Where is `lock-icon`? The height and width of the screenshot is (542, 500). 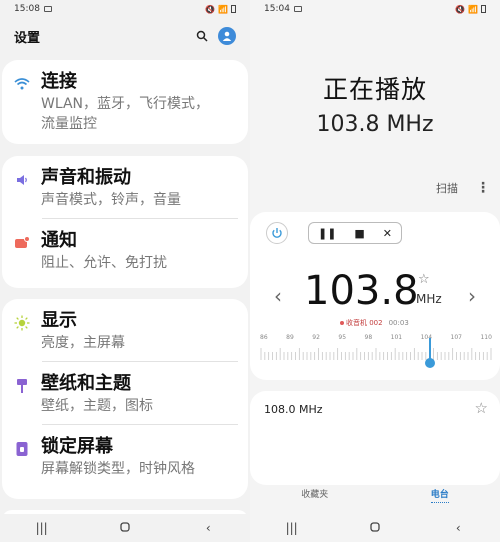
lock-icon is located at coordinates (22, 449).